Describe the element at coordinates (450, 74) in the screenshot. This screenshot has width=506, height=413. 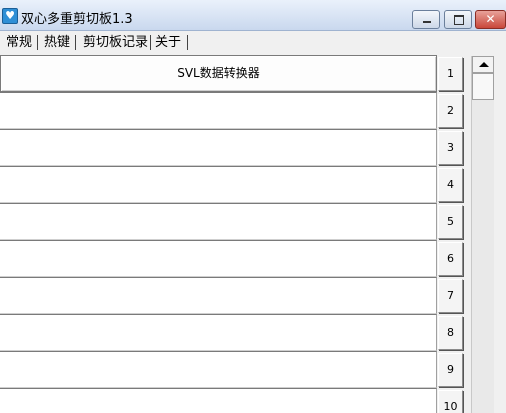
I see `slot-button-1: 1` at that location.